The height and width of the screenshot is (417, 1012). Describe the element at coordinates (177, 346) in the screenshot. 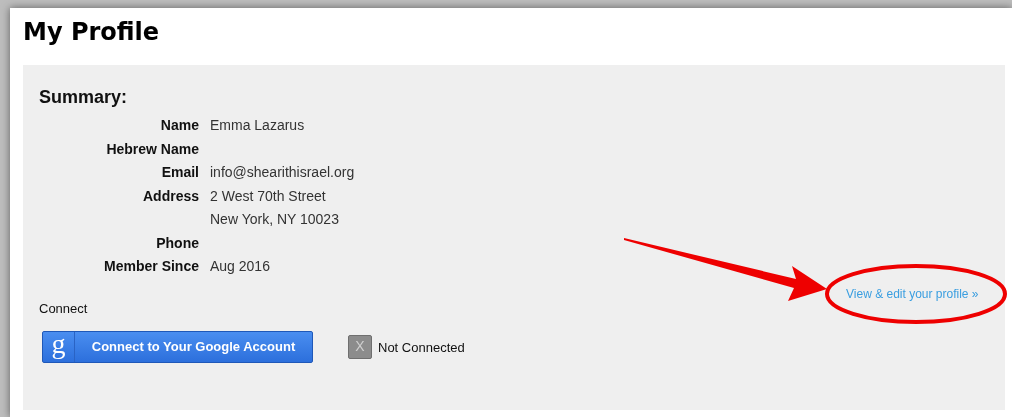

I see `google-connect-button: g Connect to Your Google Account` at that location.